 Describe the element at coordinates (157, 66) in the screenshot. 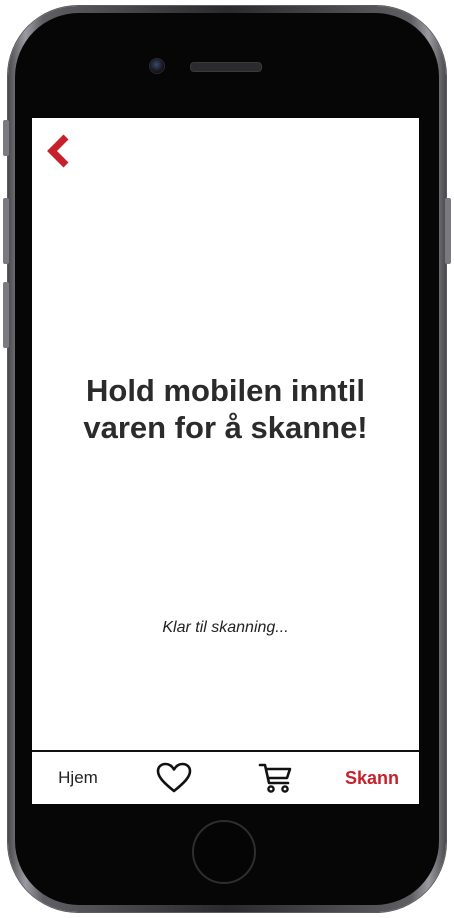

I see `front-camera` at that location.